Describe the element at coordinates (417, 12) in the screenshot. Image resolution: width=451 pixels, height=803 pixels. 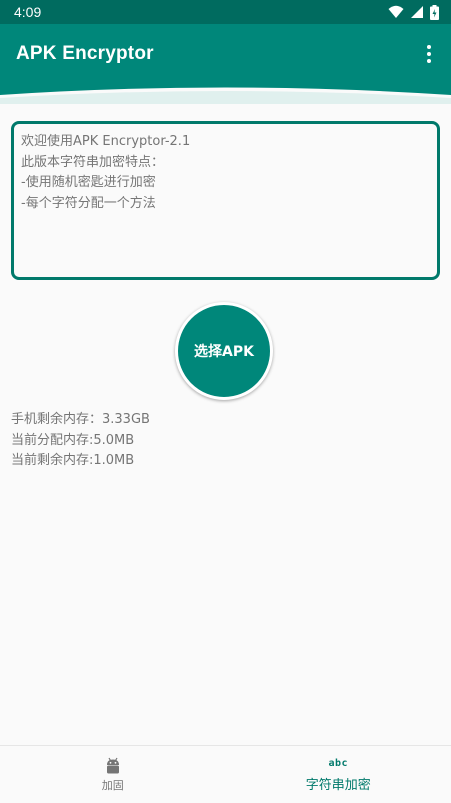
I see `cell-signal-icon` at that location.